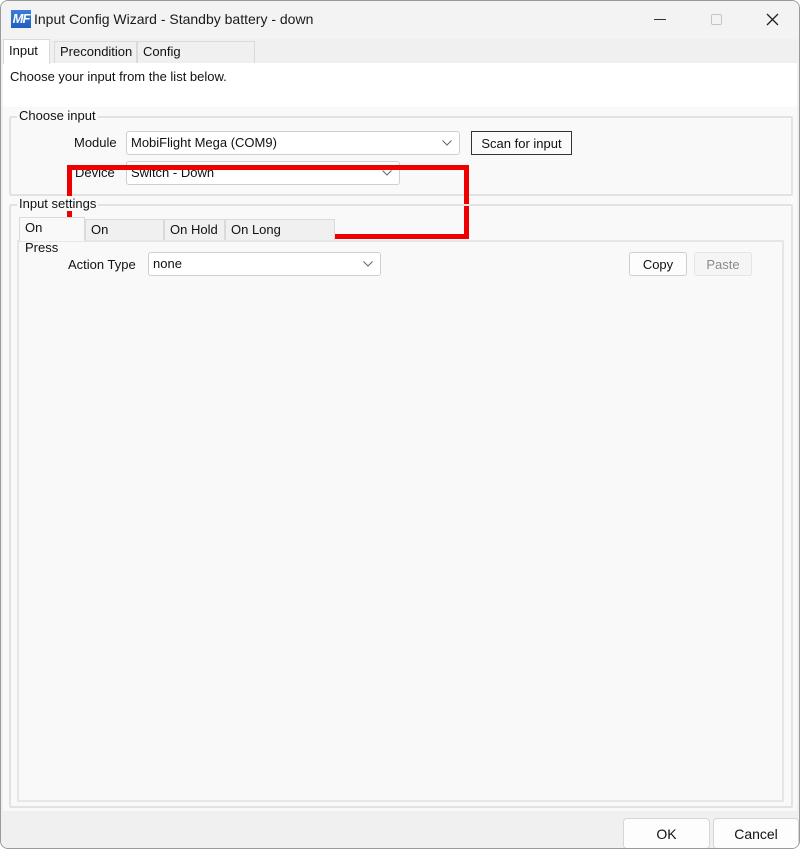 The height and width of the screenshot is (849, 800). I want to click on tab-on-long-release: On Long Release, so click(280, 238).